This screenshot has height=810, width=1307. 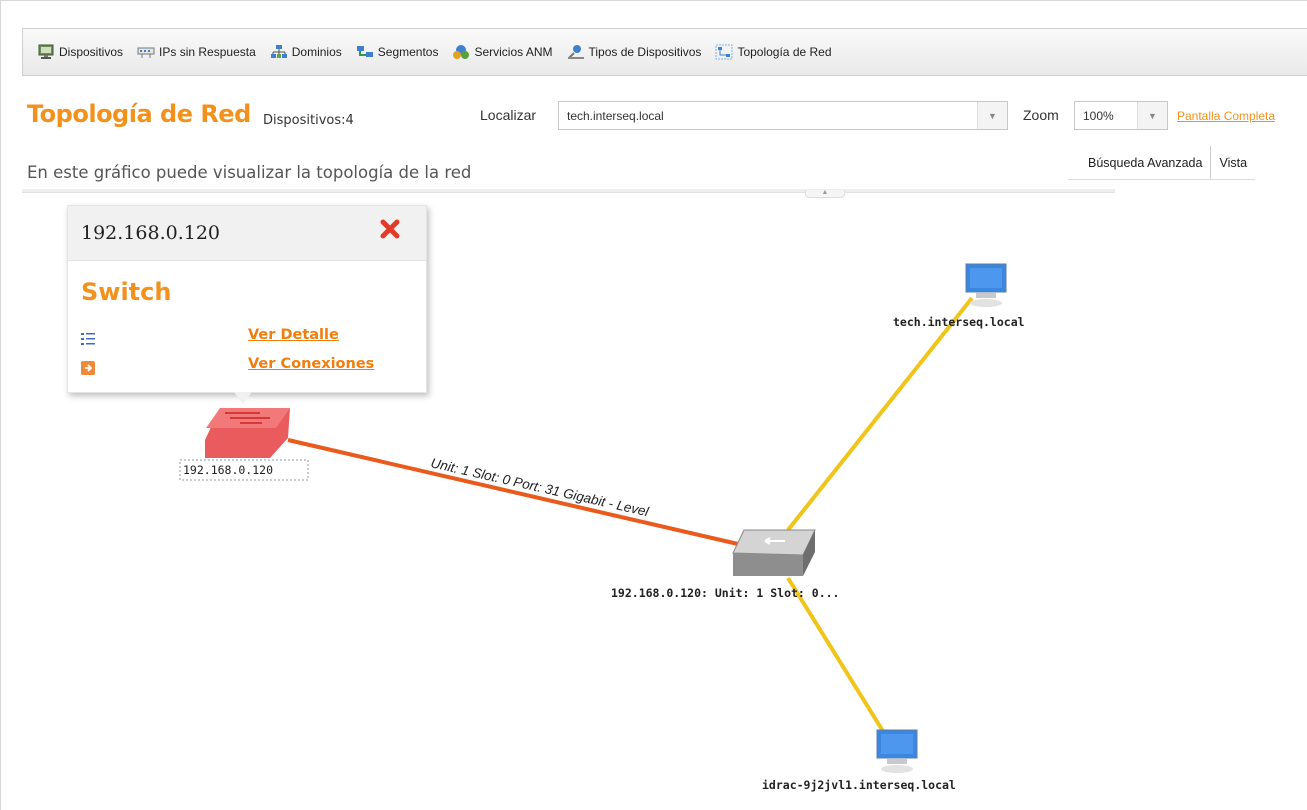 I want to click on list-icon, so click(x=88, y=339).